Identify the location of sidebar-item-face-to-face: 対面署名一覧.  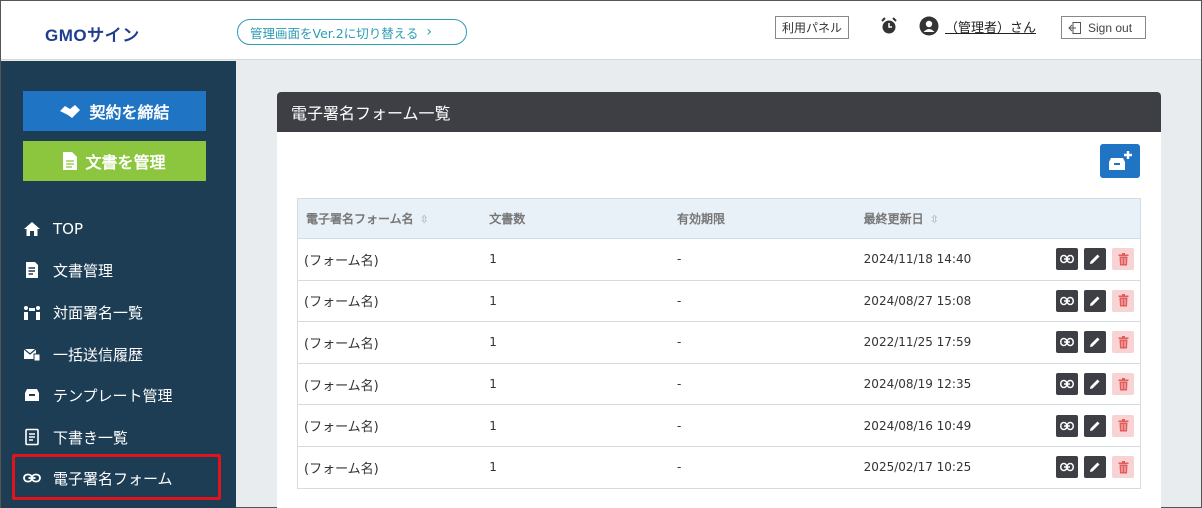
(83, 312).